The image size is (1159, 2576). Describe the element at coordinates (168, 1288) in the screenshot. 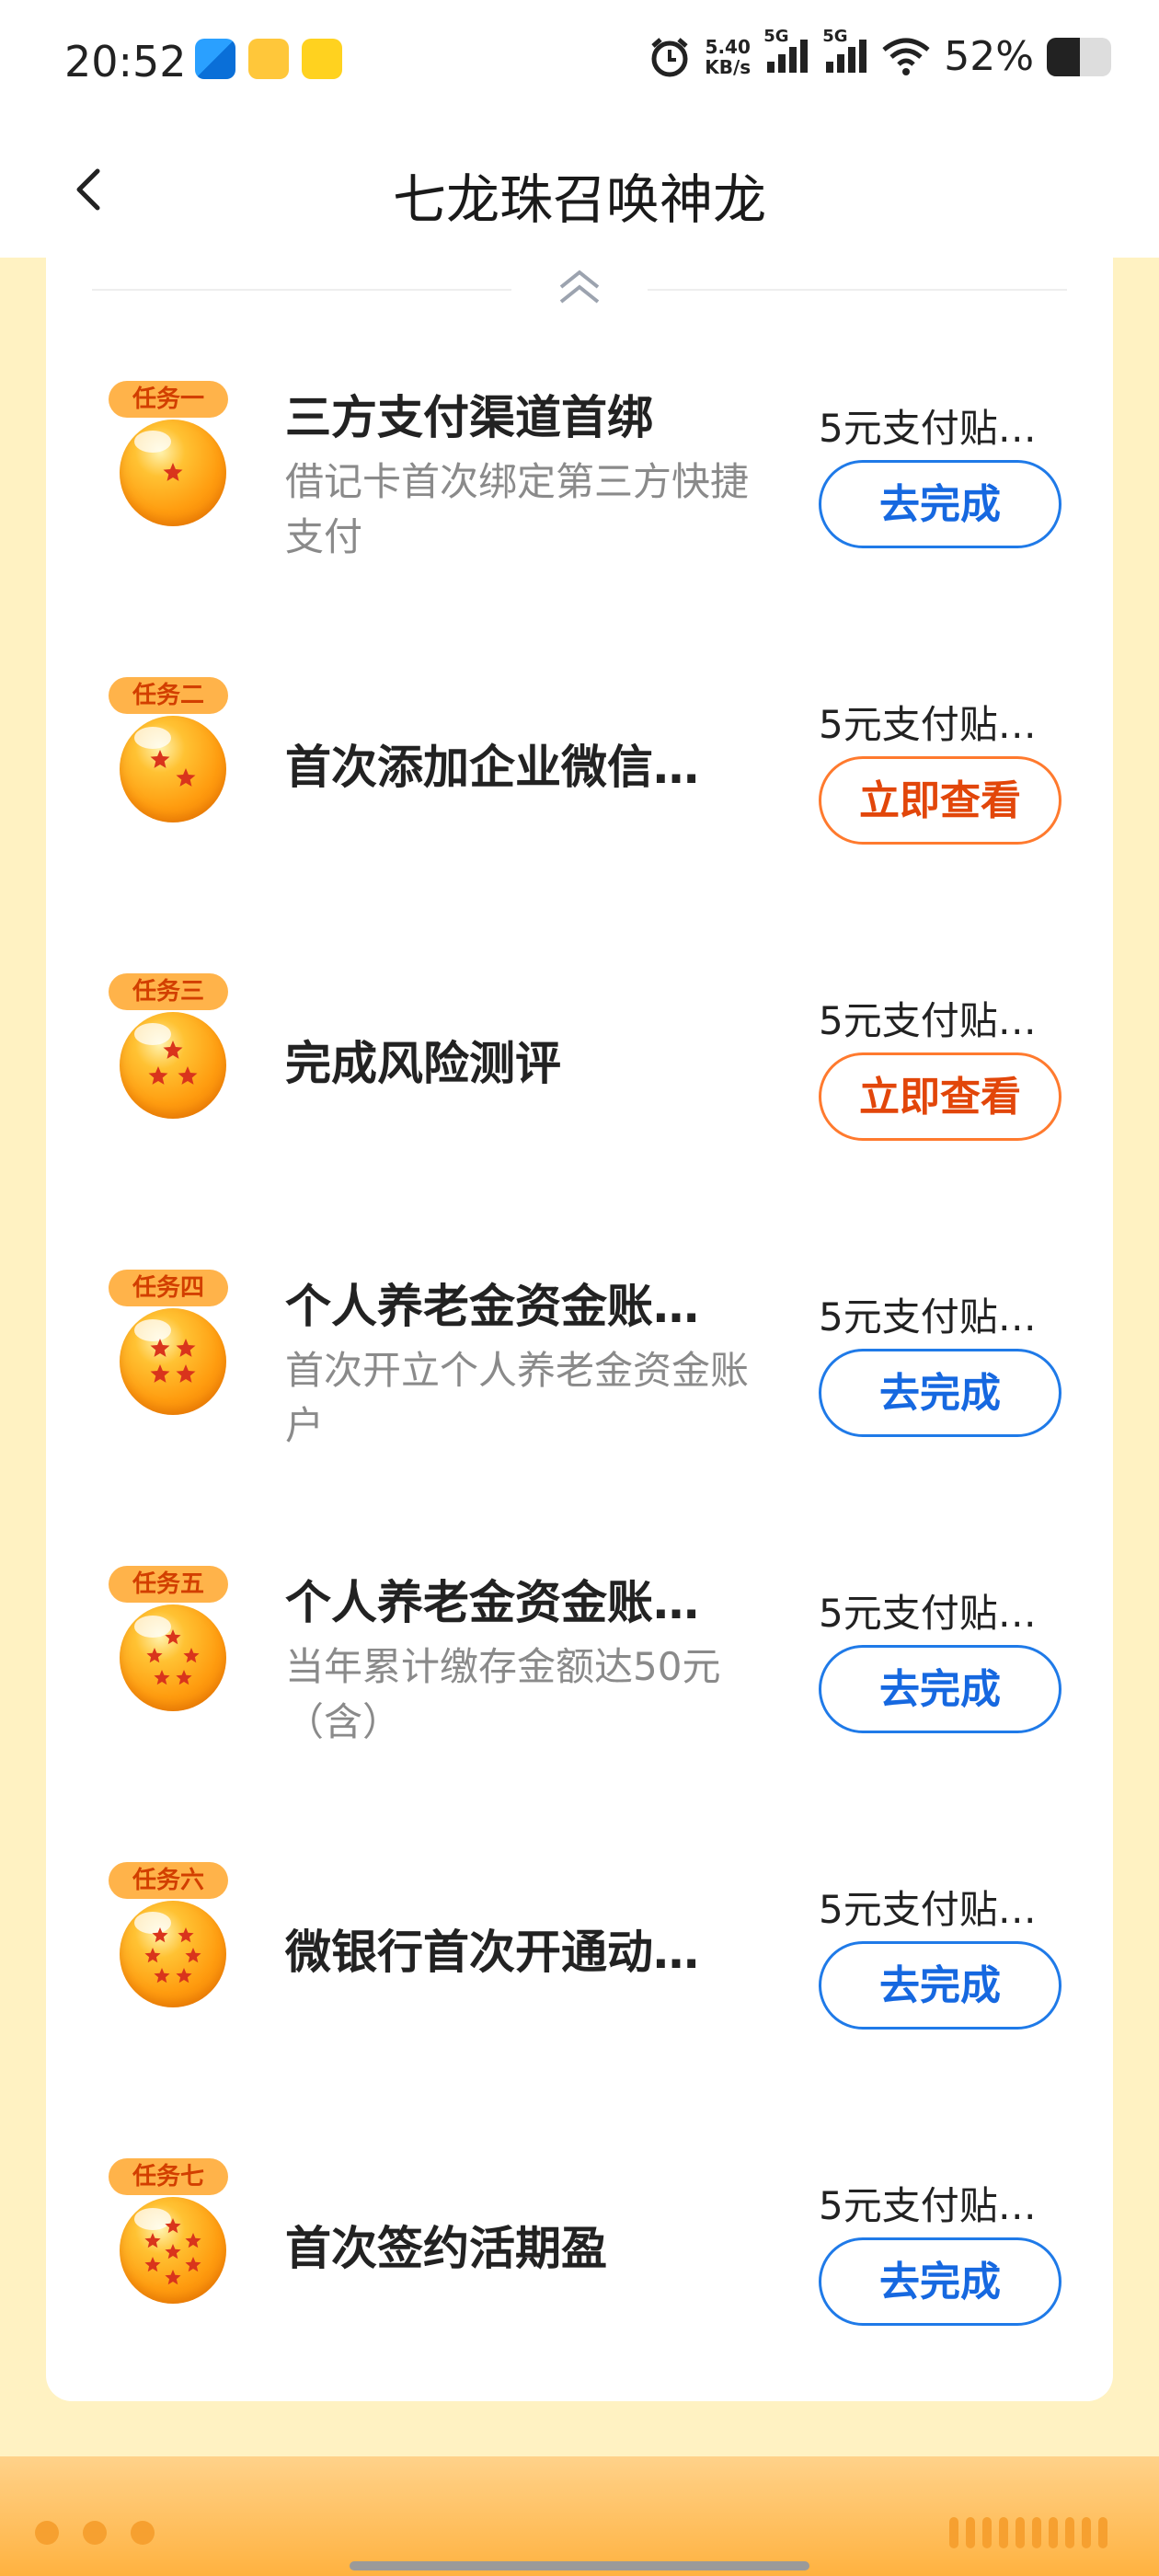

I see `task-badge: 任务四` at that location.